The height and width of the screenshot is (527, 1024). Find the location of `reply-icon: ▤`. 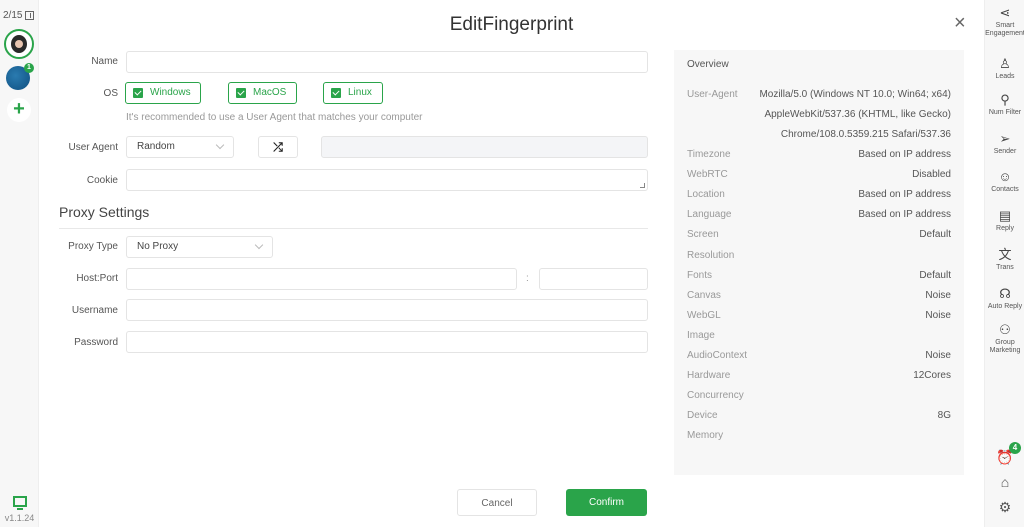

reply-icon: ▤ is located at coordinates (1005, 215).